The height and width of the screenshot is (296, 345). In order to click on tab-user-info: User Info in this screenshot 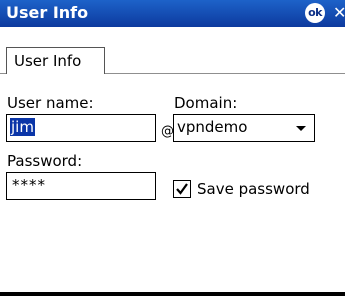, I will do `click(55, 60)`.